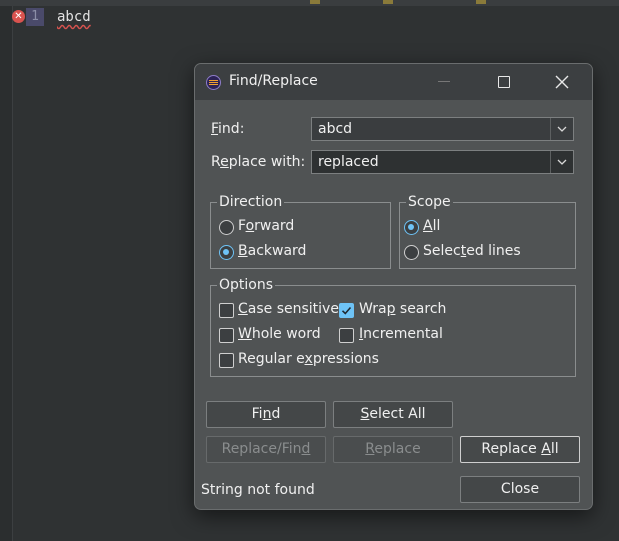 The image size is (619, 541). Describe the element at coordinates (226, 360) in the screenshot. I see `regular-expressions-checkbox` at that location.